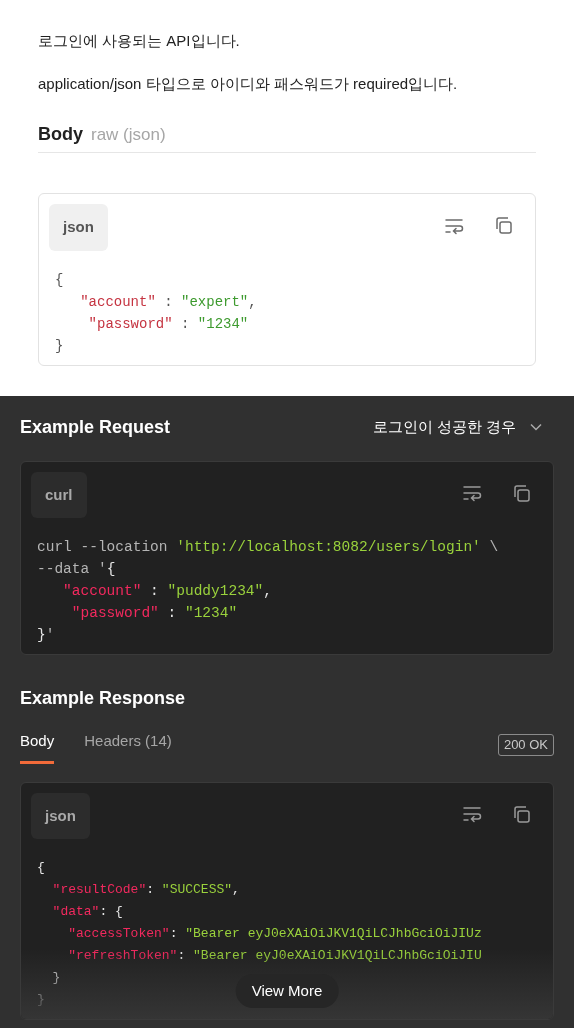  I want to click on body-type-label: raw (json), so click(128, 135).